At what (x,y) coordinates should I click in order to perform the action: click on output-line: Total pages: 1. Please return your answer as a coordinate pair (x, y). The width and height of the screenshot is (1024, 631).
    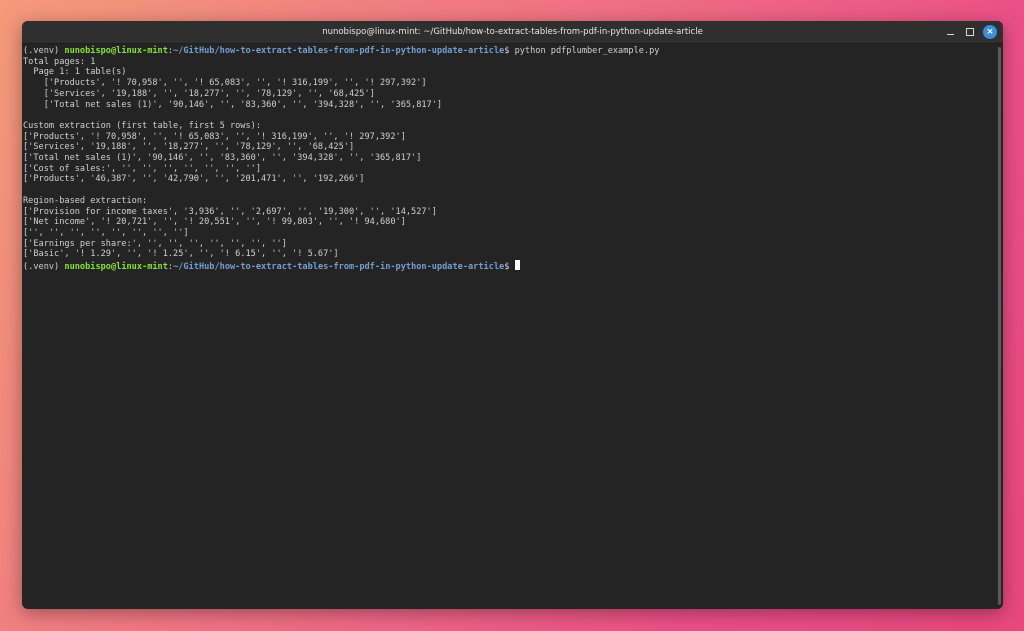
    Looking at the image, I should click on (59, 61).